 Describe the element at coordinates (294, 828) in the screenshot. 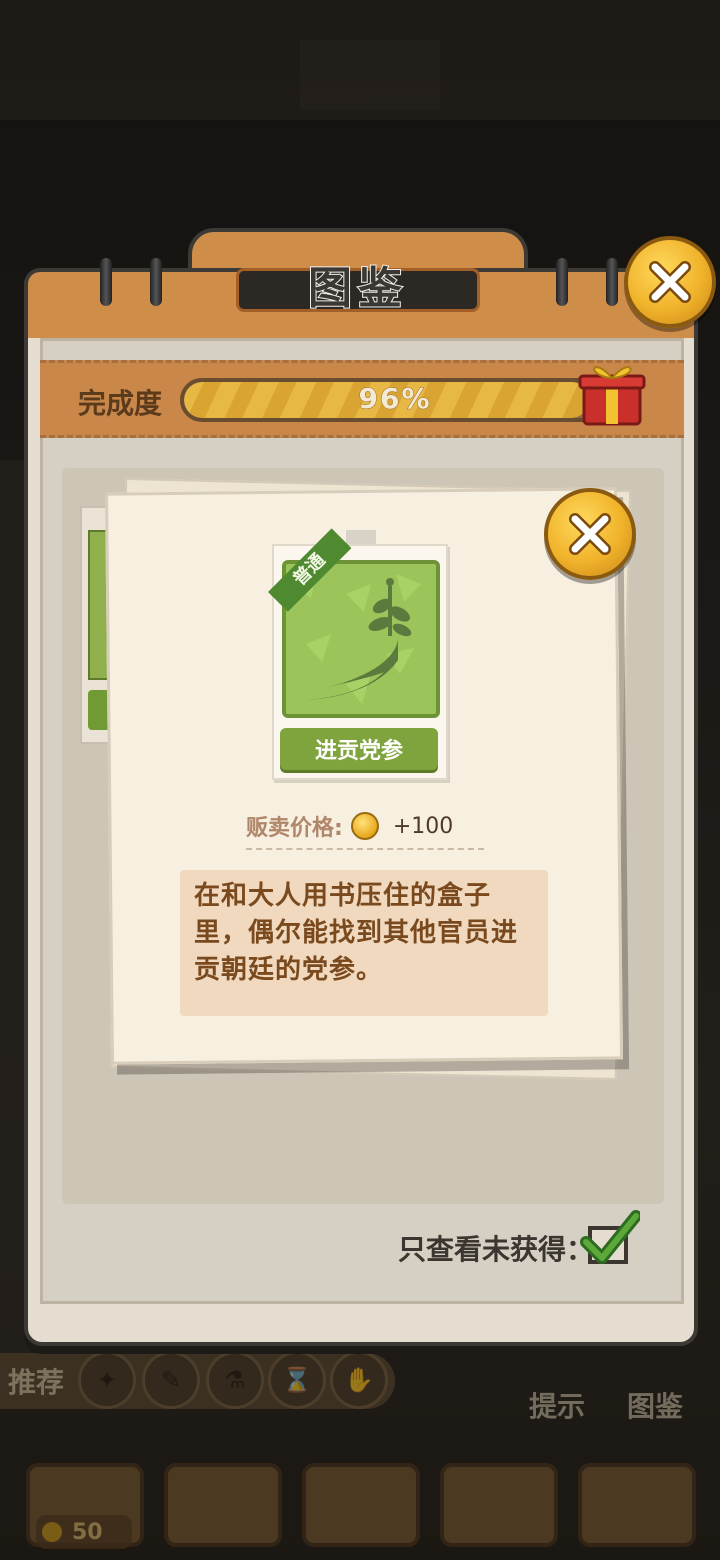

I see `price-label: 贩卖价格:` at that location.